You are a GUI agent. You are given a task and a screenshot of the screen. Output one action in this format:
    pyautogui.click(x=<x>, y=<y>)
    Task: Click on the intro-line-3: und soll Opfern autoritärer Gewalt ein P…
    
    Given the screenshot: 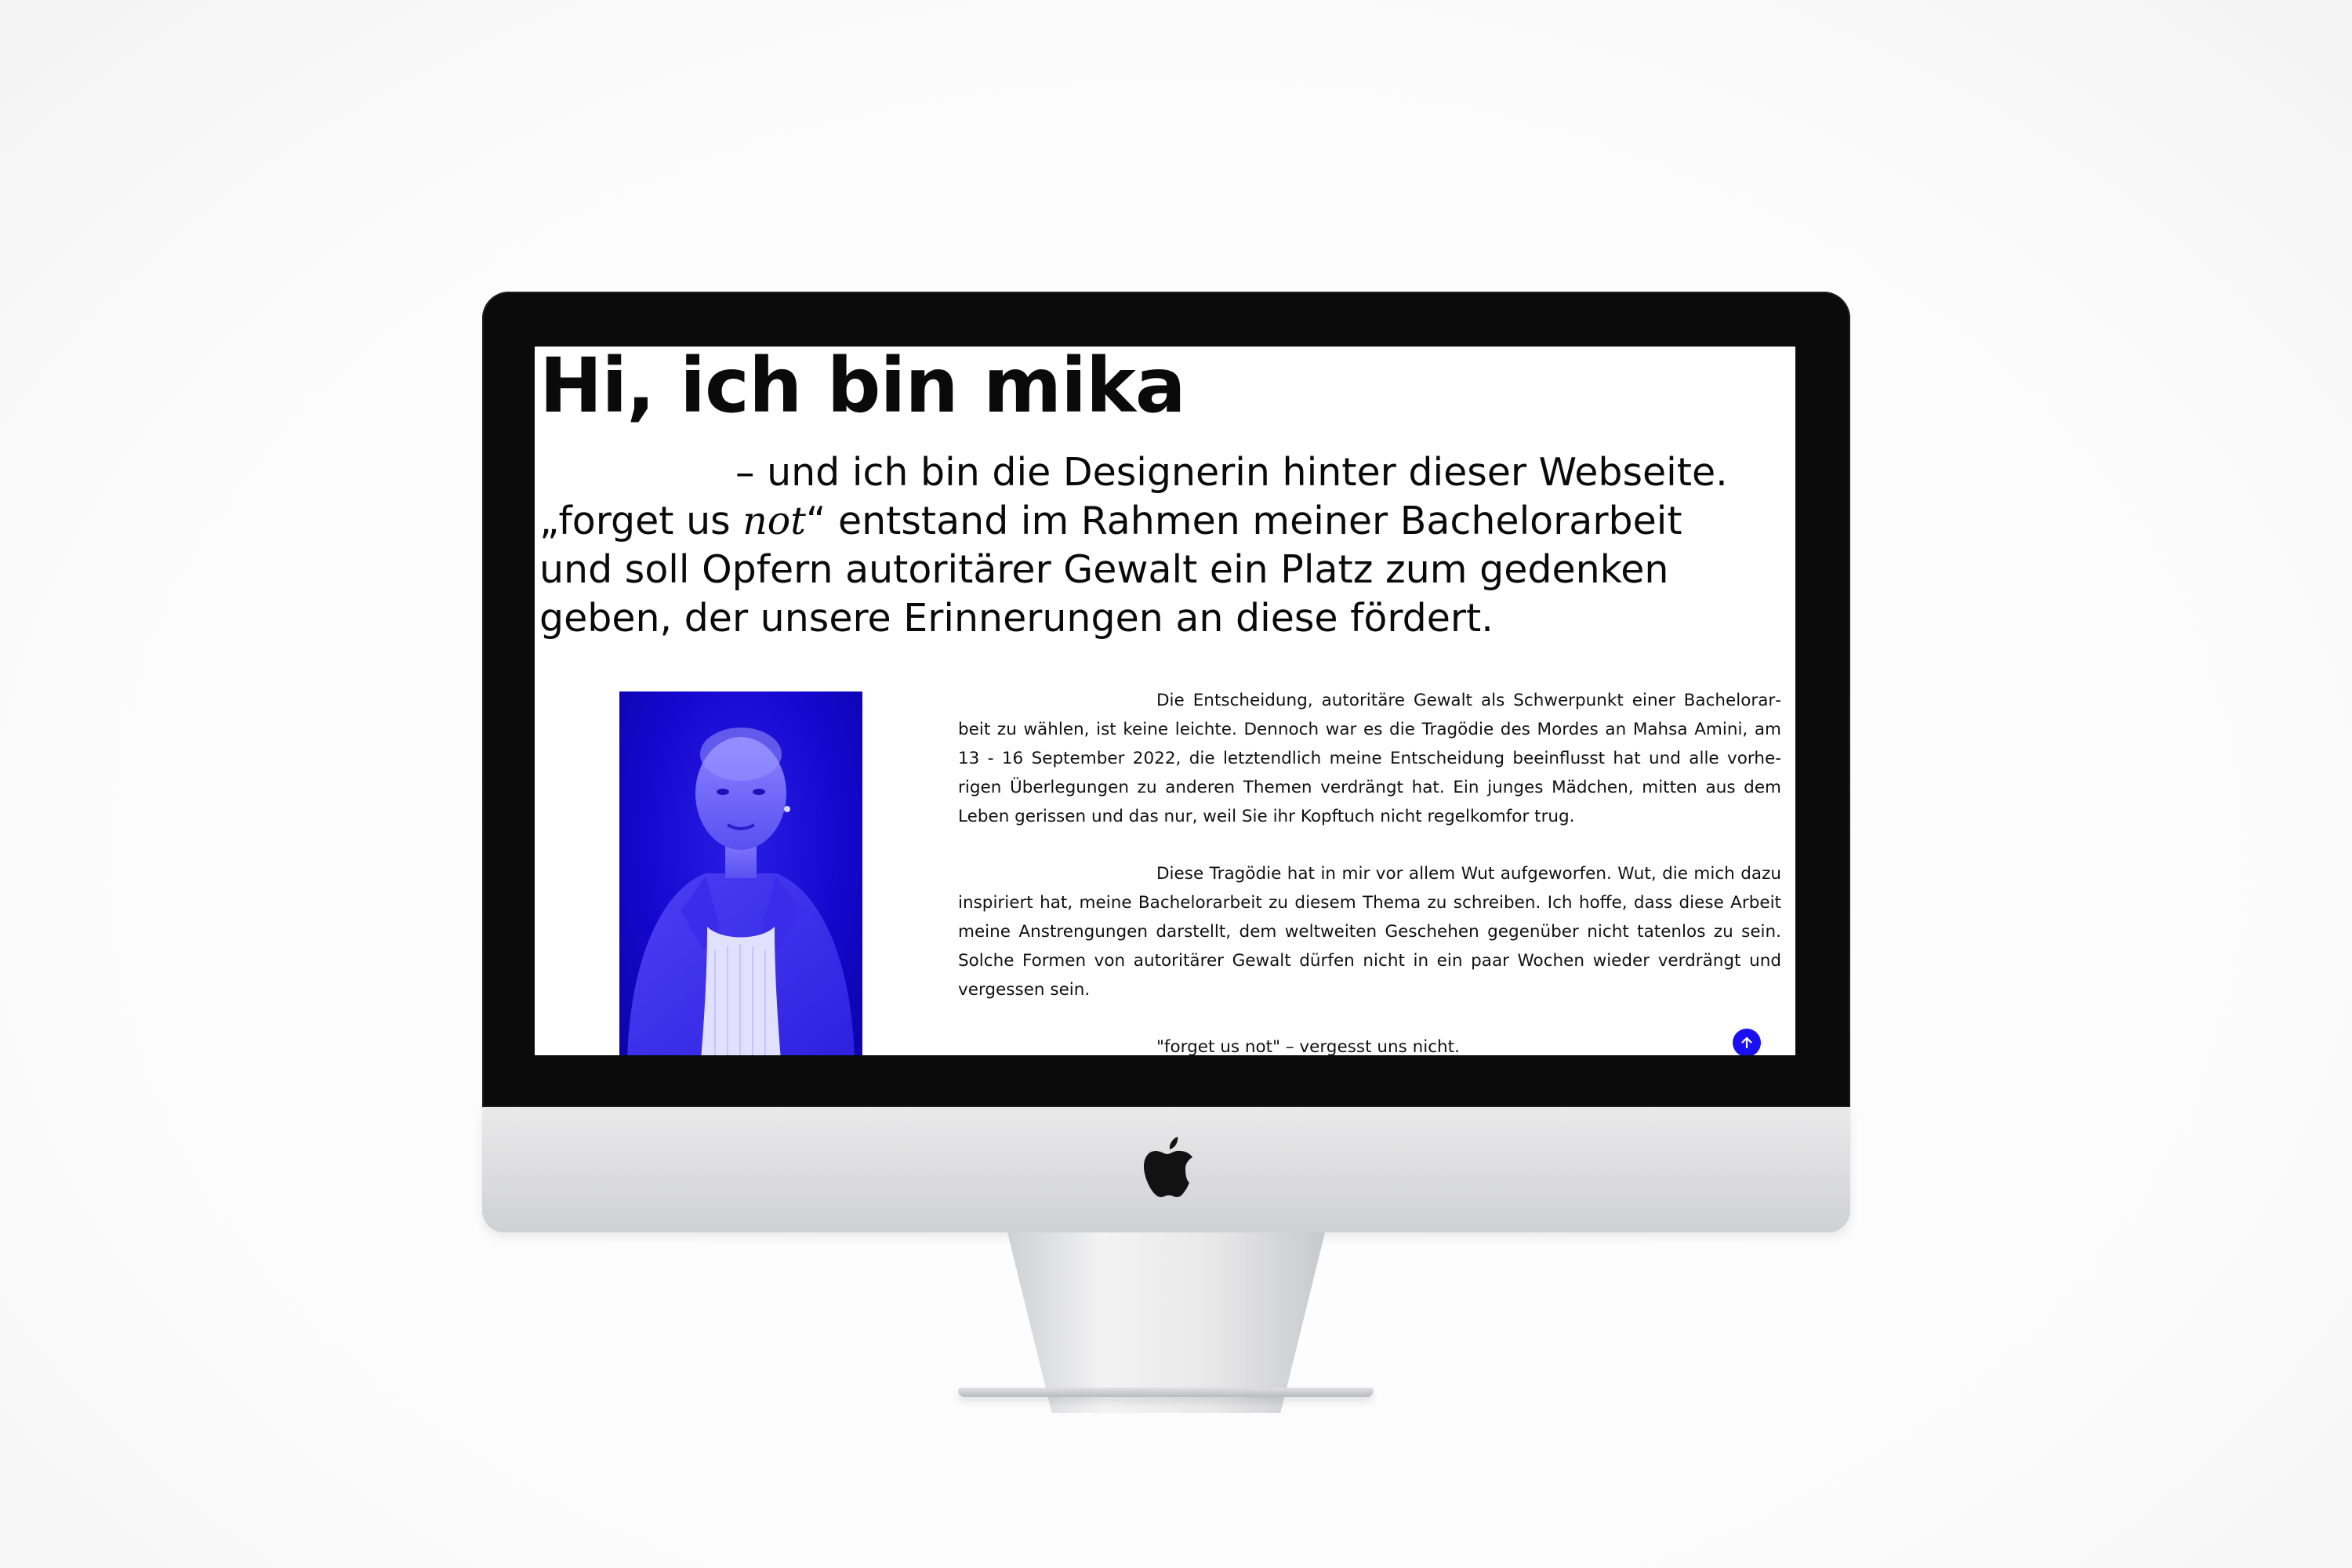 What is the action you would take?
    pyautogui.click(x=1104, y=569)
    